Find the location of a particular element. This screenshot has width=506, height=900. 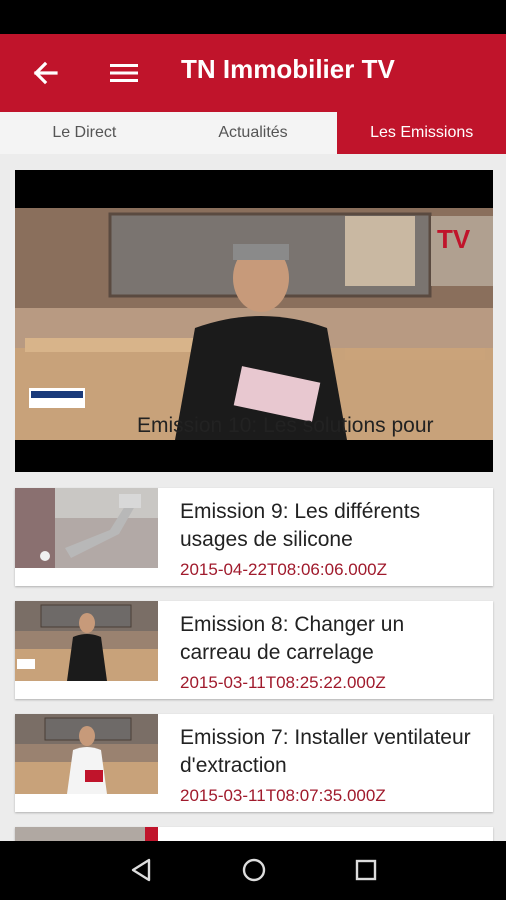

featured-title: Emission 10: Les solutions pour is located at coordinates (285, 425).